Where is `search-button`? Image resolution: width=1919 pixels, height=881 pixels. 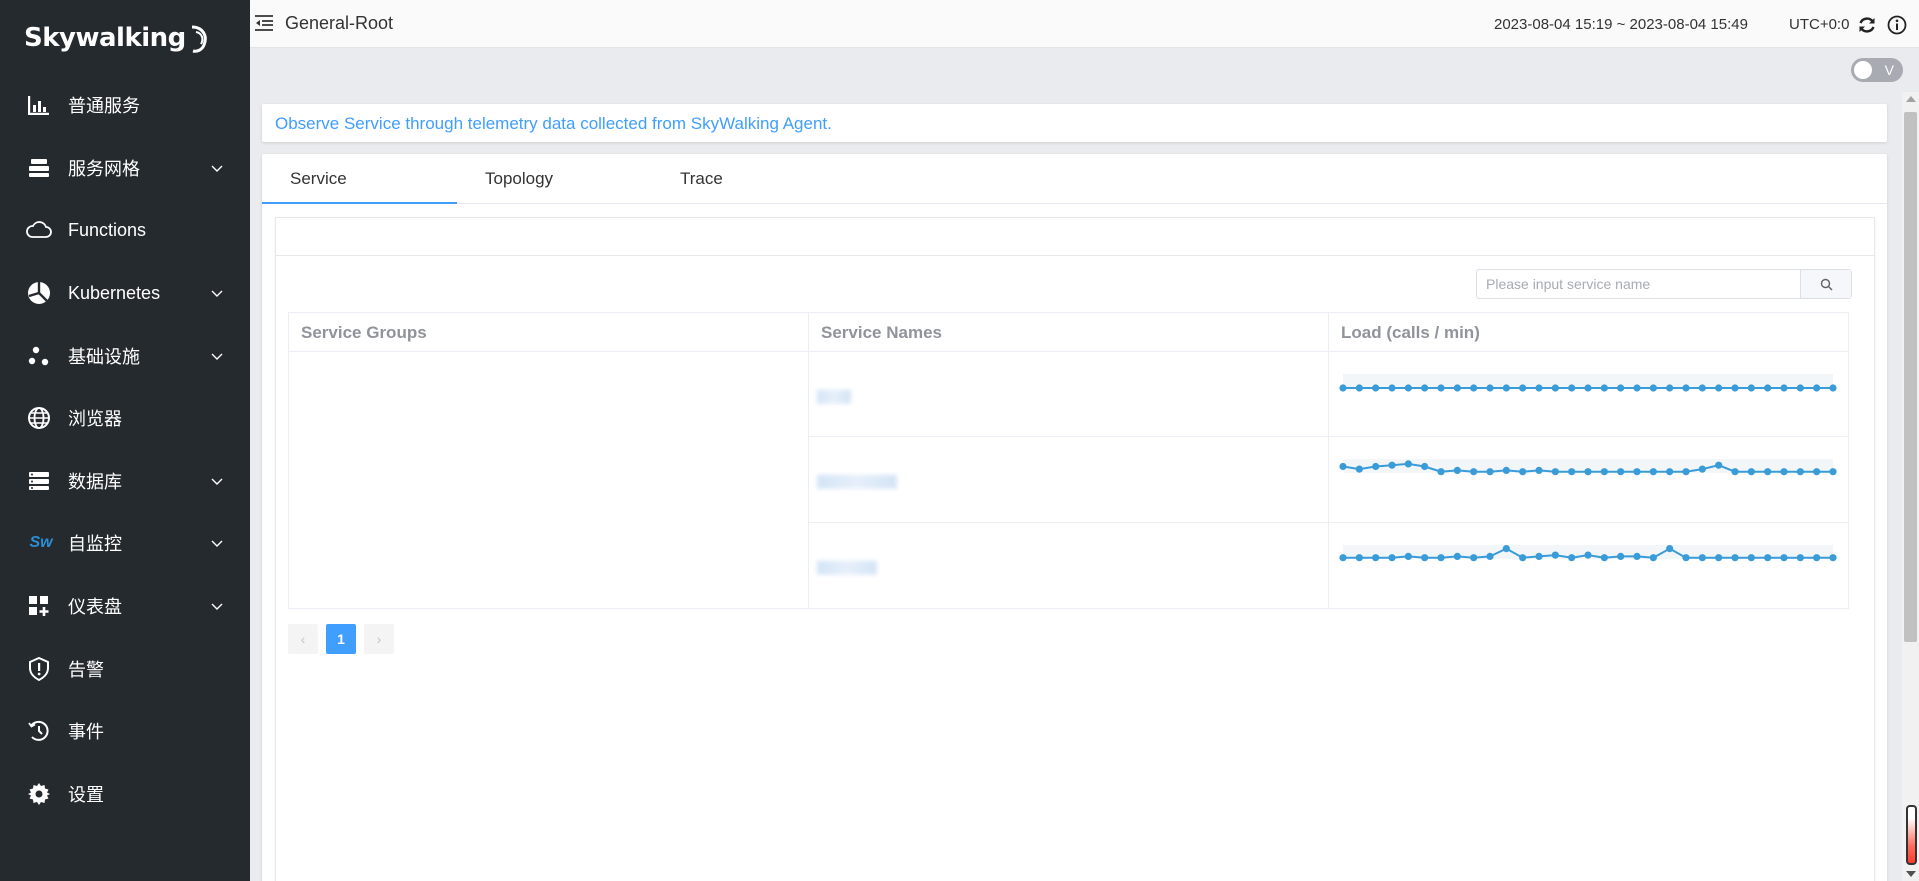 search-button is located at coordinates (1825, 284).